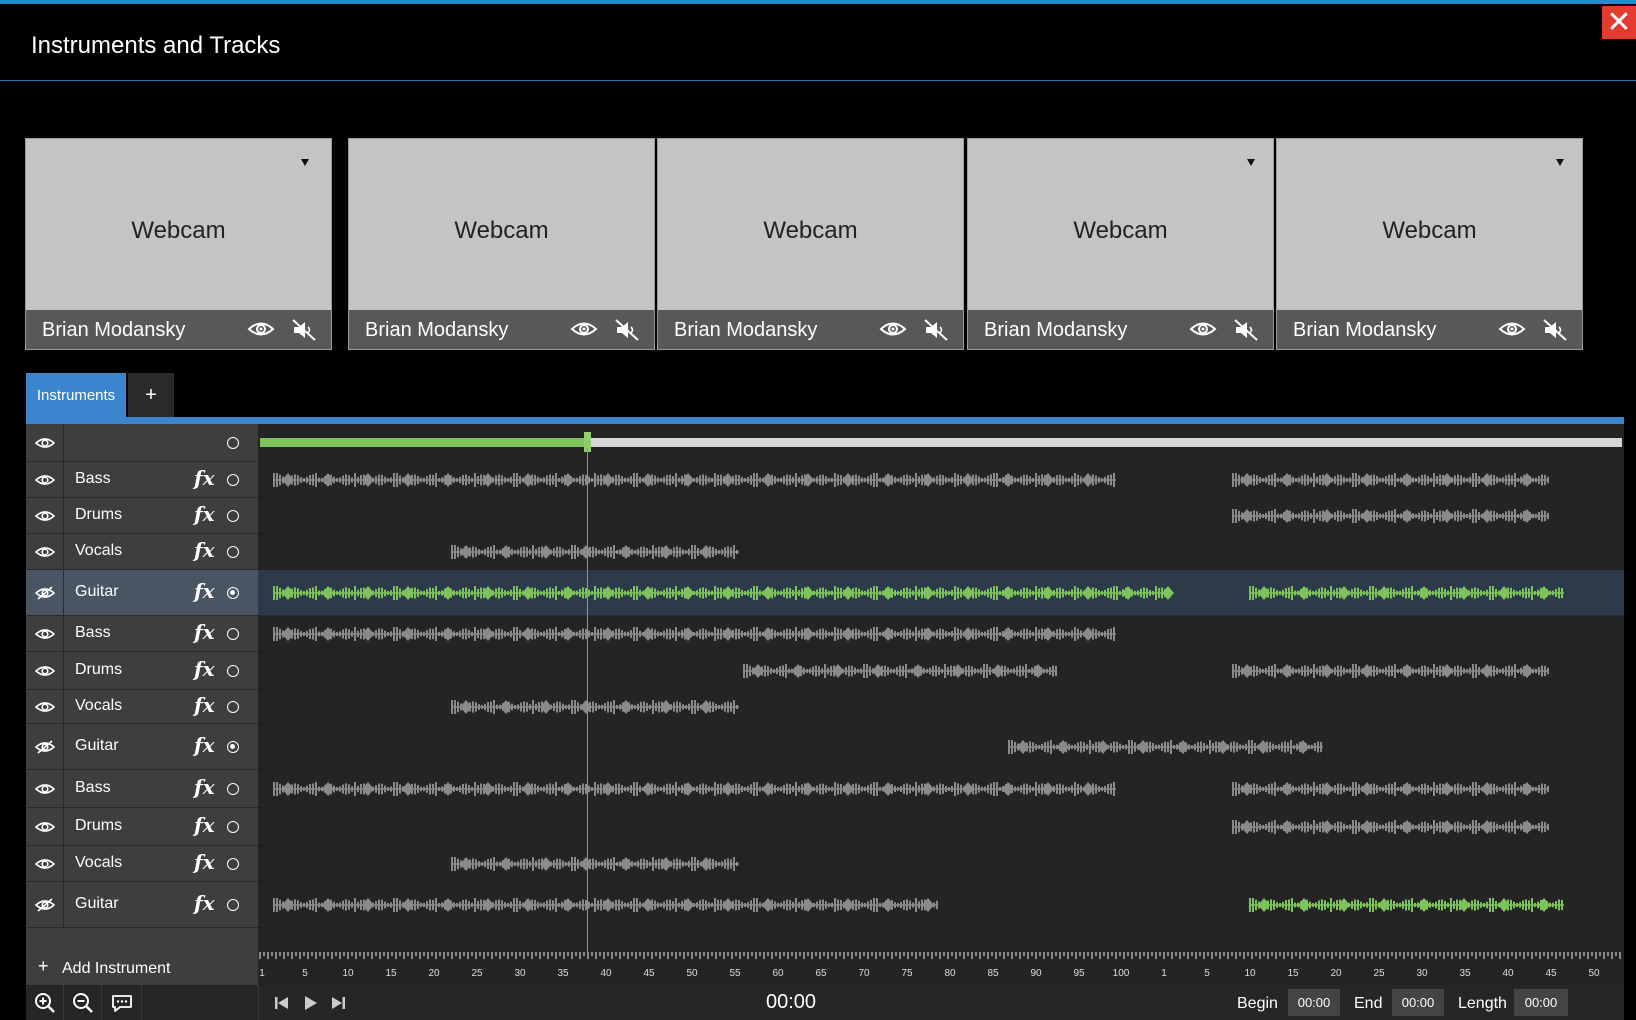 This screenshot has width=1636, height=1020. What do you see at coordinates (76, 395) in the screenshot?
I see `tab-instruments: Instruments` at bounding box center [76, 395].